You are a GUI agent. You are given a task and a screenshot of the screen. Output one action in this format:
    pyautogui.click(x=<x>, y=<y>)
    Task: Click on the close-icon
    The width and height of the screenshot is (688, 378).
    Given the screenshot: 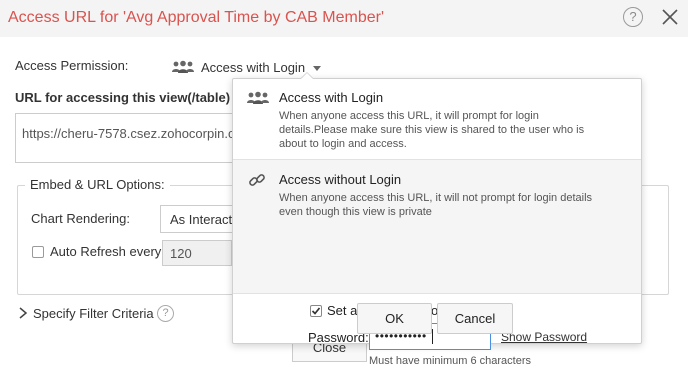 What is the action you would take?
    pyautogui.click(x=670, y=17)
    